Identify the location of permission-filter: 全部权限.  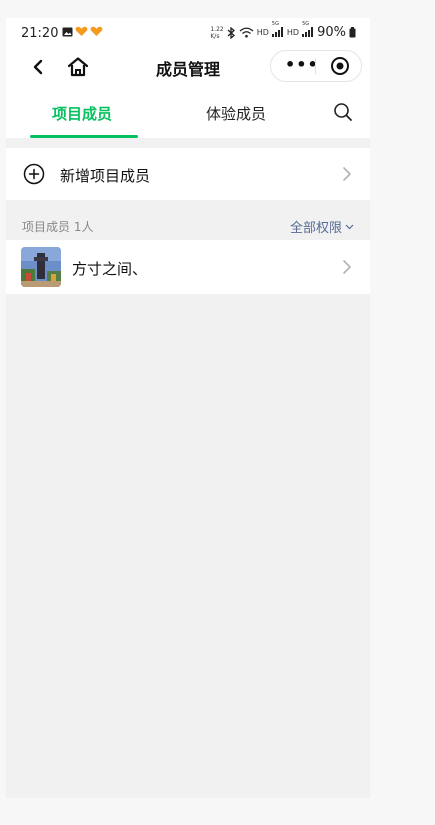
(322, 226).